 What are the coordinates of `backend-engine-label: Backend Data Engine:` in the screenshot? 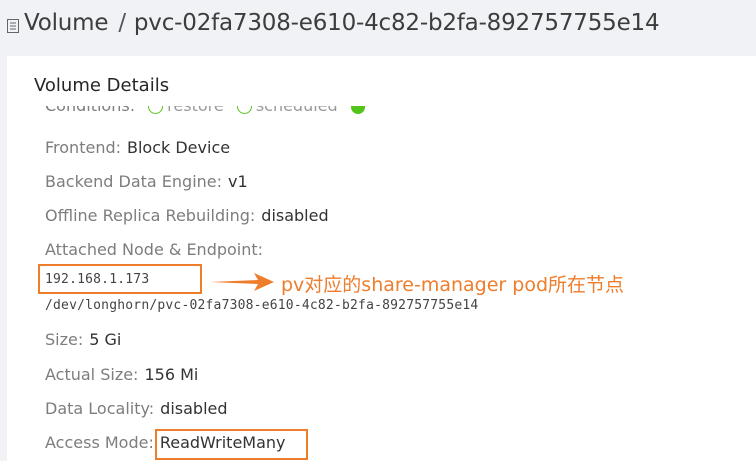 It's located at (134, 181).